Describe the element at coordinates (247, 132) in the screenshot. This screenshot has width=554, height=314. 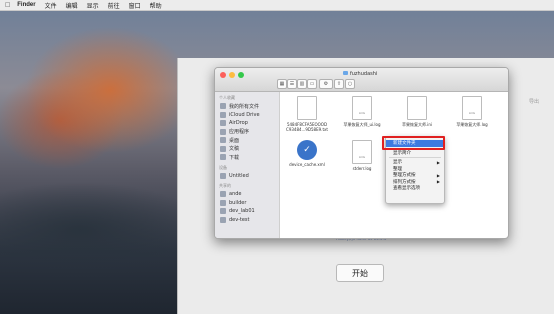
I see `sidebar-item-applications: 应用程序` at that location.